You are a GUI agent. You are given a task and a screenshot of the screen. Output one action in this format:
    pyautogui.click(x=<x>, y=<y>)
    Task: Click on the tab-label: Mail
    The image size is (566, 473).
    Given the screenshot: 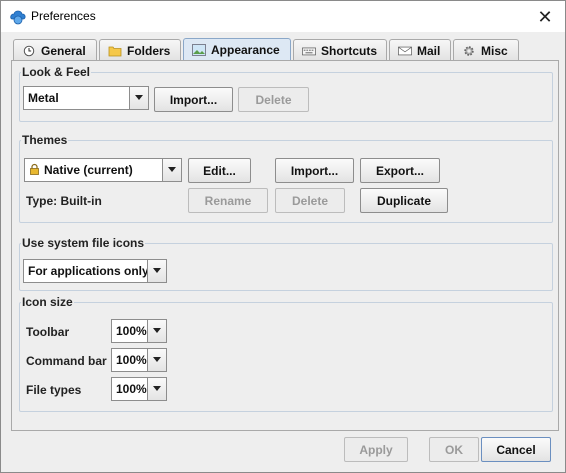 What is the action you would take?
    pyautogui.click(x=429, y=50)
    